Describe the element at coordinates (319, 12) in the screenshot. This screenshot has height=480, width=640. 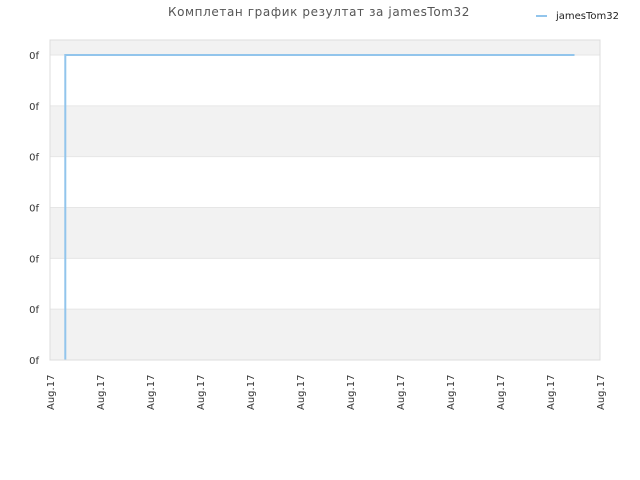
I see `chart-title: Комплетан график резултат за jamesTom32` at that location.